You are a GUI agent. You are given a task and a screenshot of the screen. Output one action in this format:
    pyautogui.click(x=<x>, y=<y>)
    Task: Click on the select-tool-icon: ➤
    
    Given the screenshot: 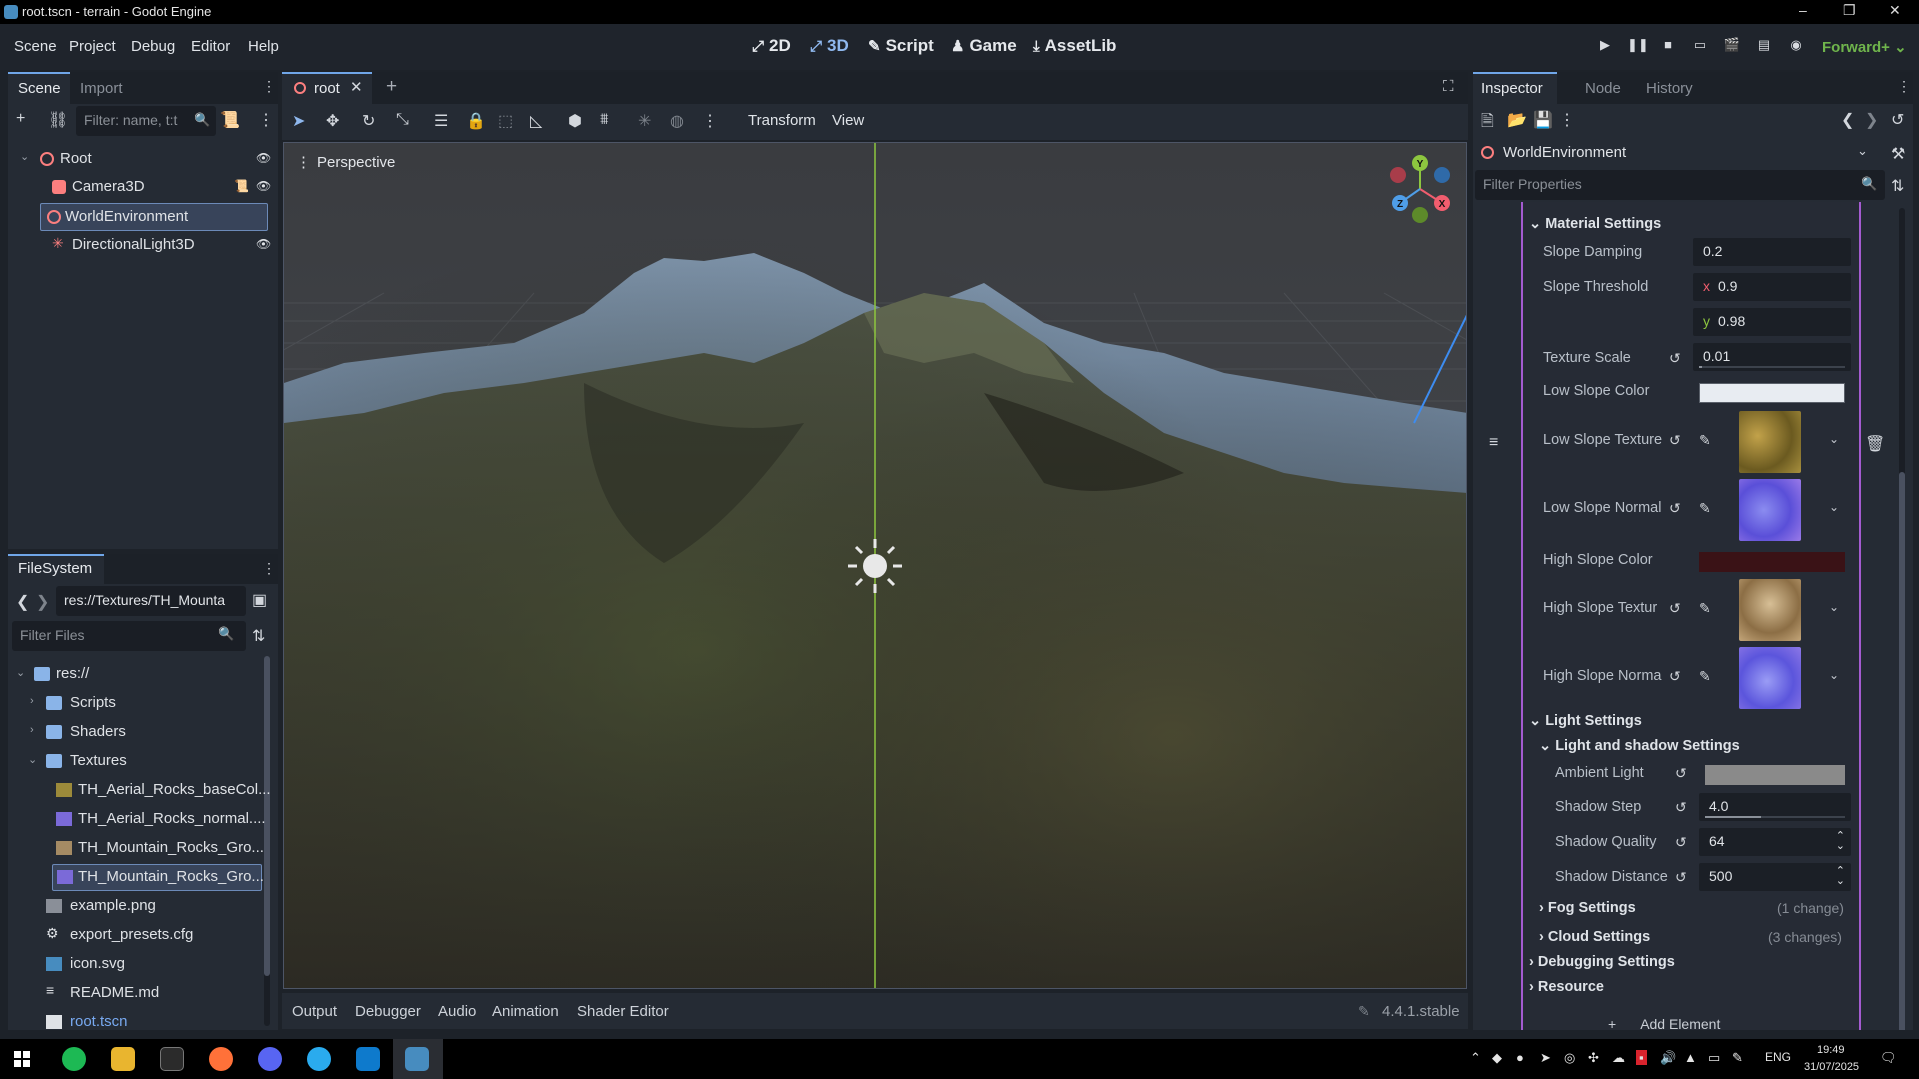 What is the action you would take?
    pyautogui.click(x=298, y=121)
    